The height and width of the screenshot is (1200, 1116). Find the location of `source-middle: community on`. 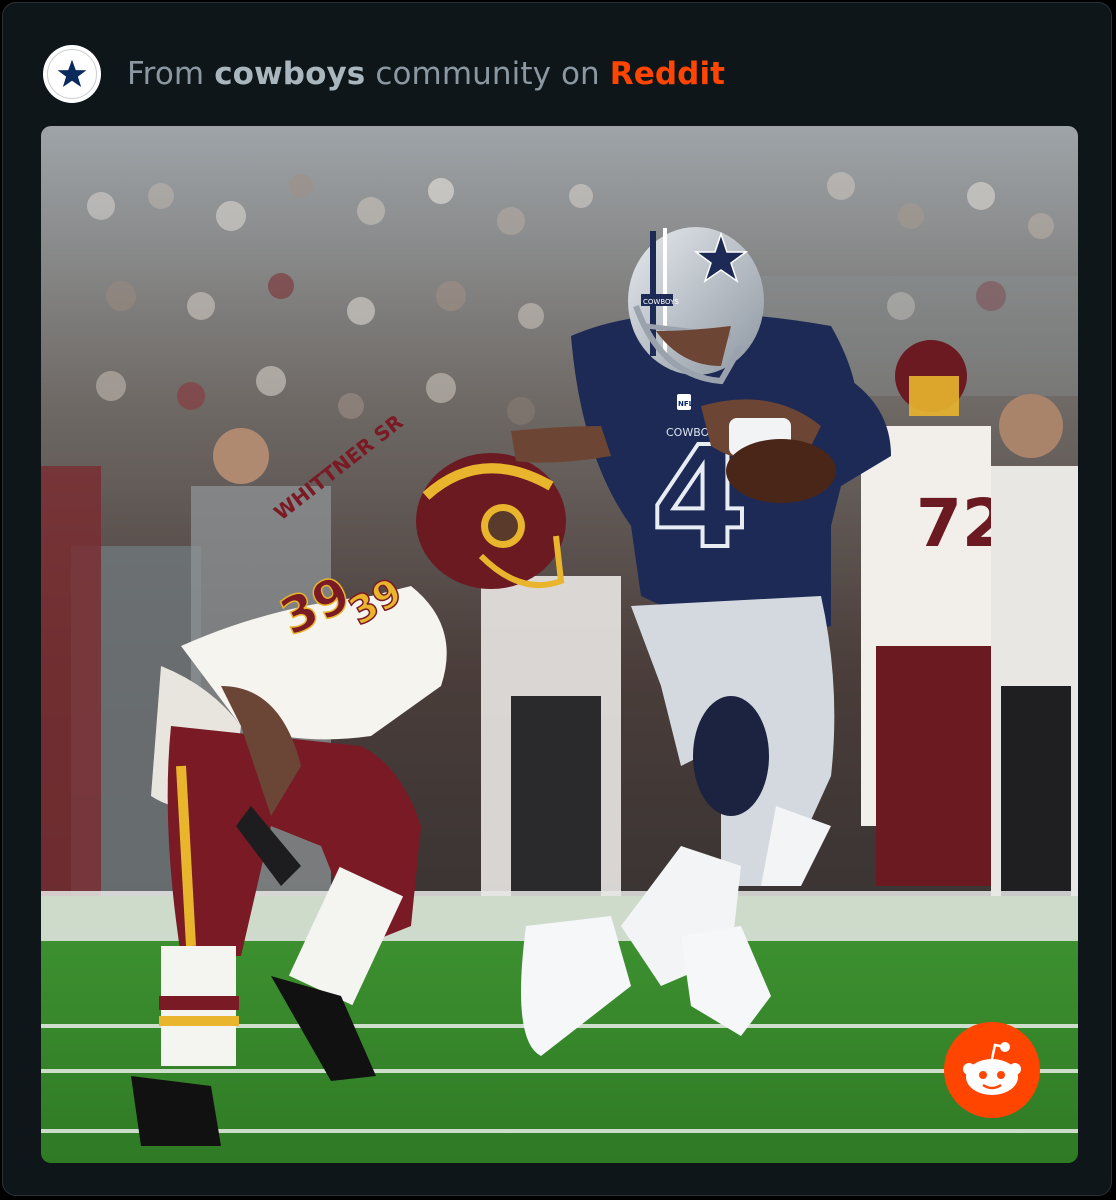

source-middle: community on is located at coordinates (487, 74).